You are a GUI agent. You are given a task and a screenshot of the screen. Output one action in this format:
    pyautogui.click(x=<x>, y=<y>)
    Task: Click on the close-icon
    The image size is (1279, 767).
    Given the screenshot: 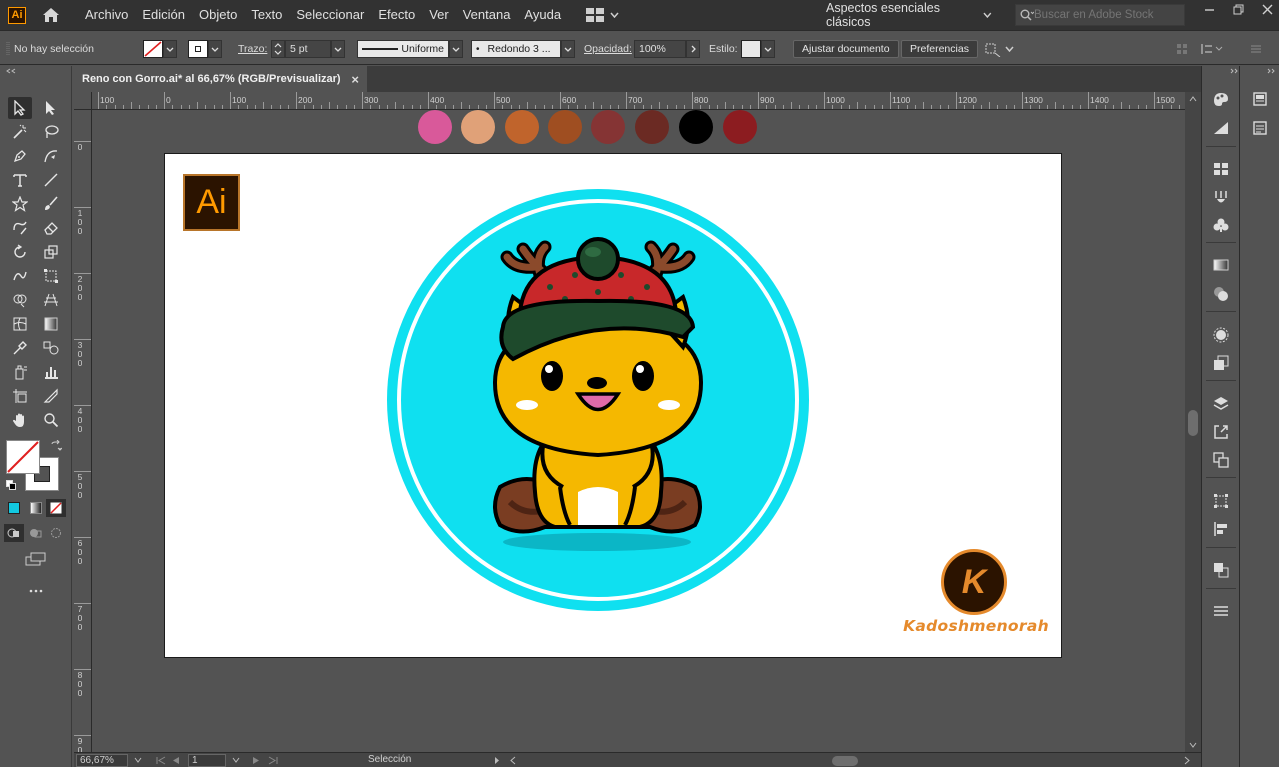 What is the action you would take?
    pyautogui.click(x=1267, y=9)
    